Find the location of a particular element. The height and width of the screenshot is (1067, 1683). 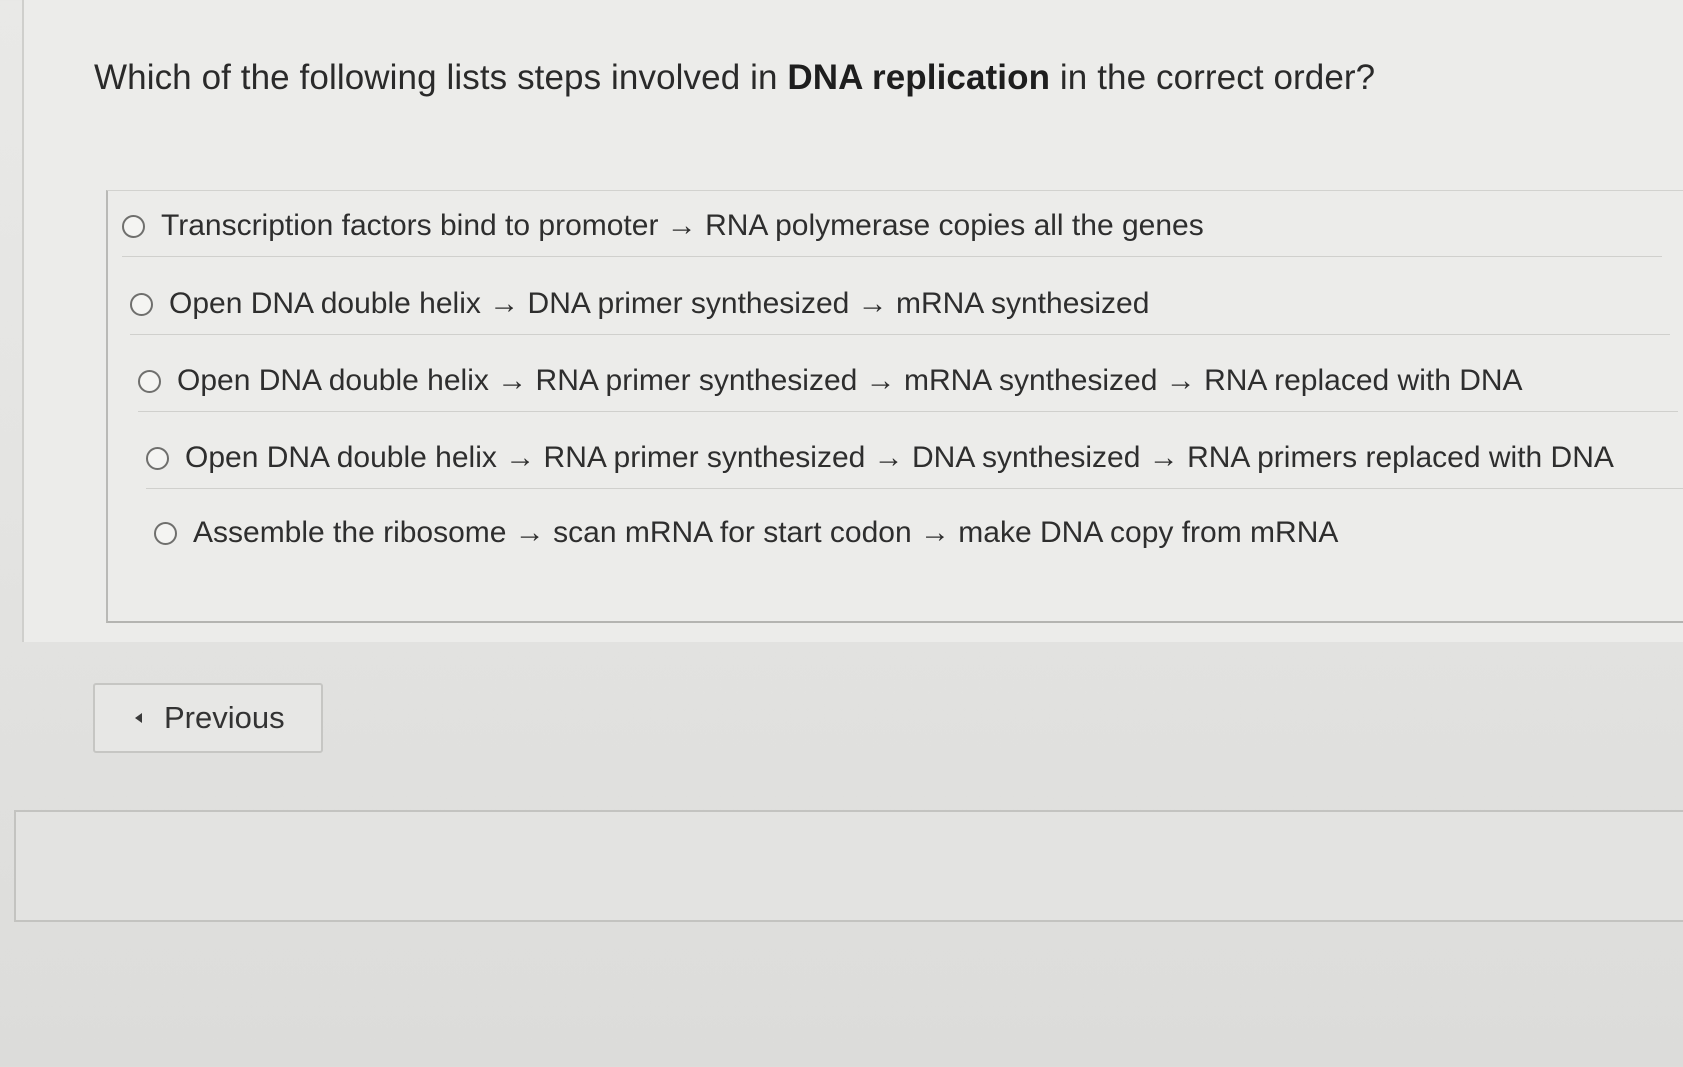

question-suffix: in the correct order? is located at coordinates (1213, 77).